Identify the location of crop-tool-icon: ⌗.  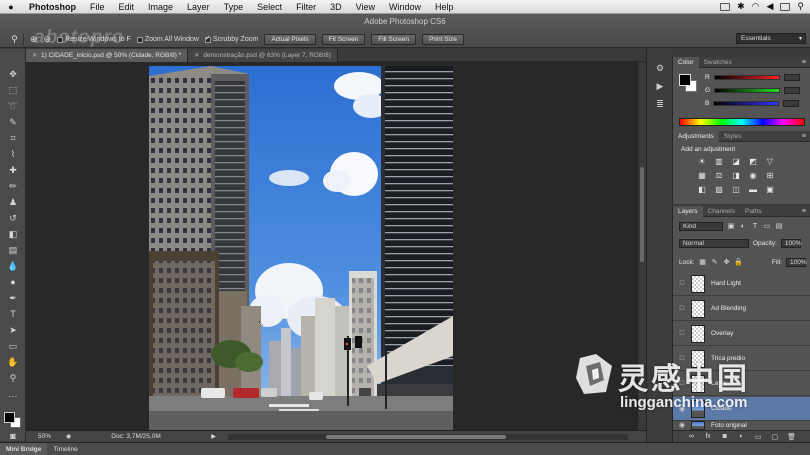
(13, 138).